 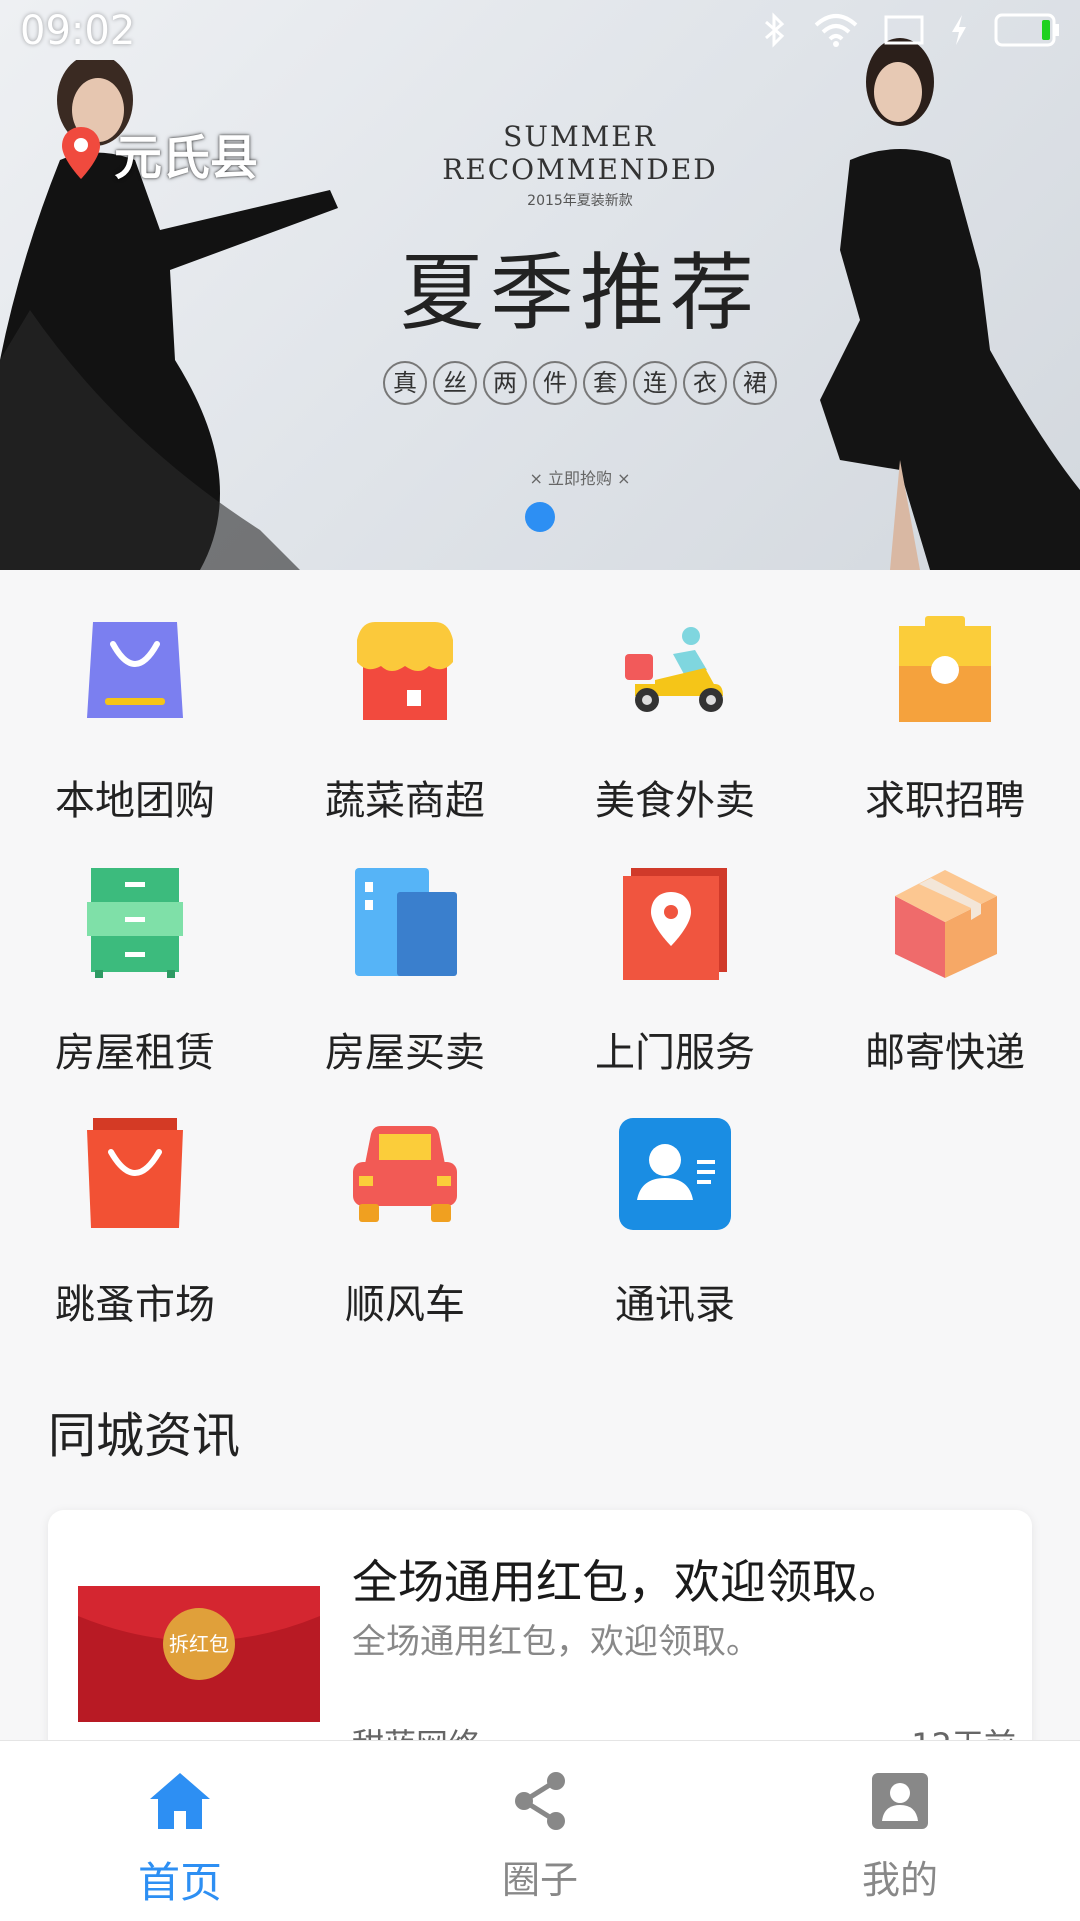 What do you see at coordinates (135, 726) in the screenshot?
I see `category-local-group-buy: 本地团购` at bounding box center [135, 726].